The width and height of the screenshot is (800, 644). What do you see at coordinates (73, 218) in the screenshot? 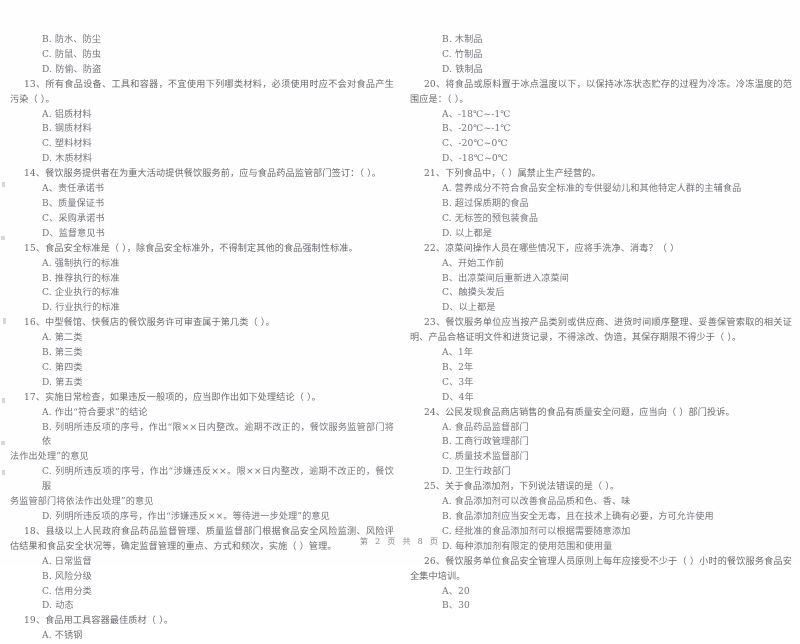
I see `question-option: C、采购承诺书` at bounding box center [73, 218].